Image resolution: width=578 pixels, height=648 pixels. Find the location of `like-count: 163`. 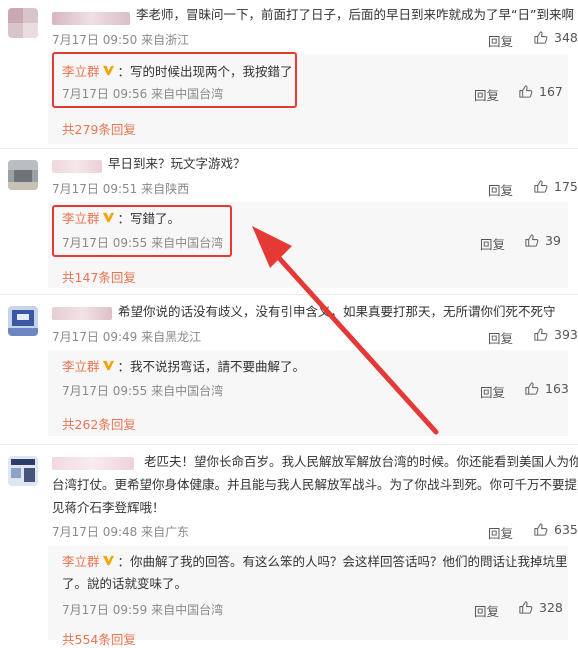

like-count: 163 is located at coordinates (557, 388).